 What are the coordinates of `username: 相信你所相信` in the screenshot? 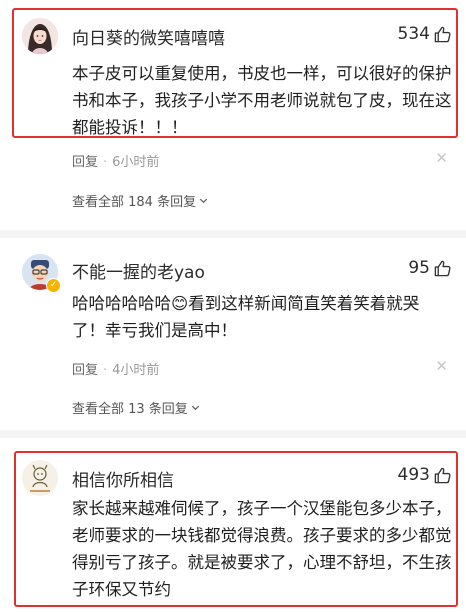 It's located at (123, 478).